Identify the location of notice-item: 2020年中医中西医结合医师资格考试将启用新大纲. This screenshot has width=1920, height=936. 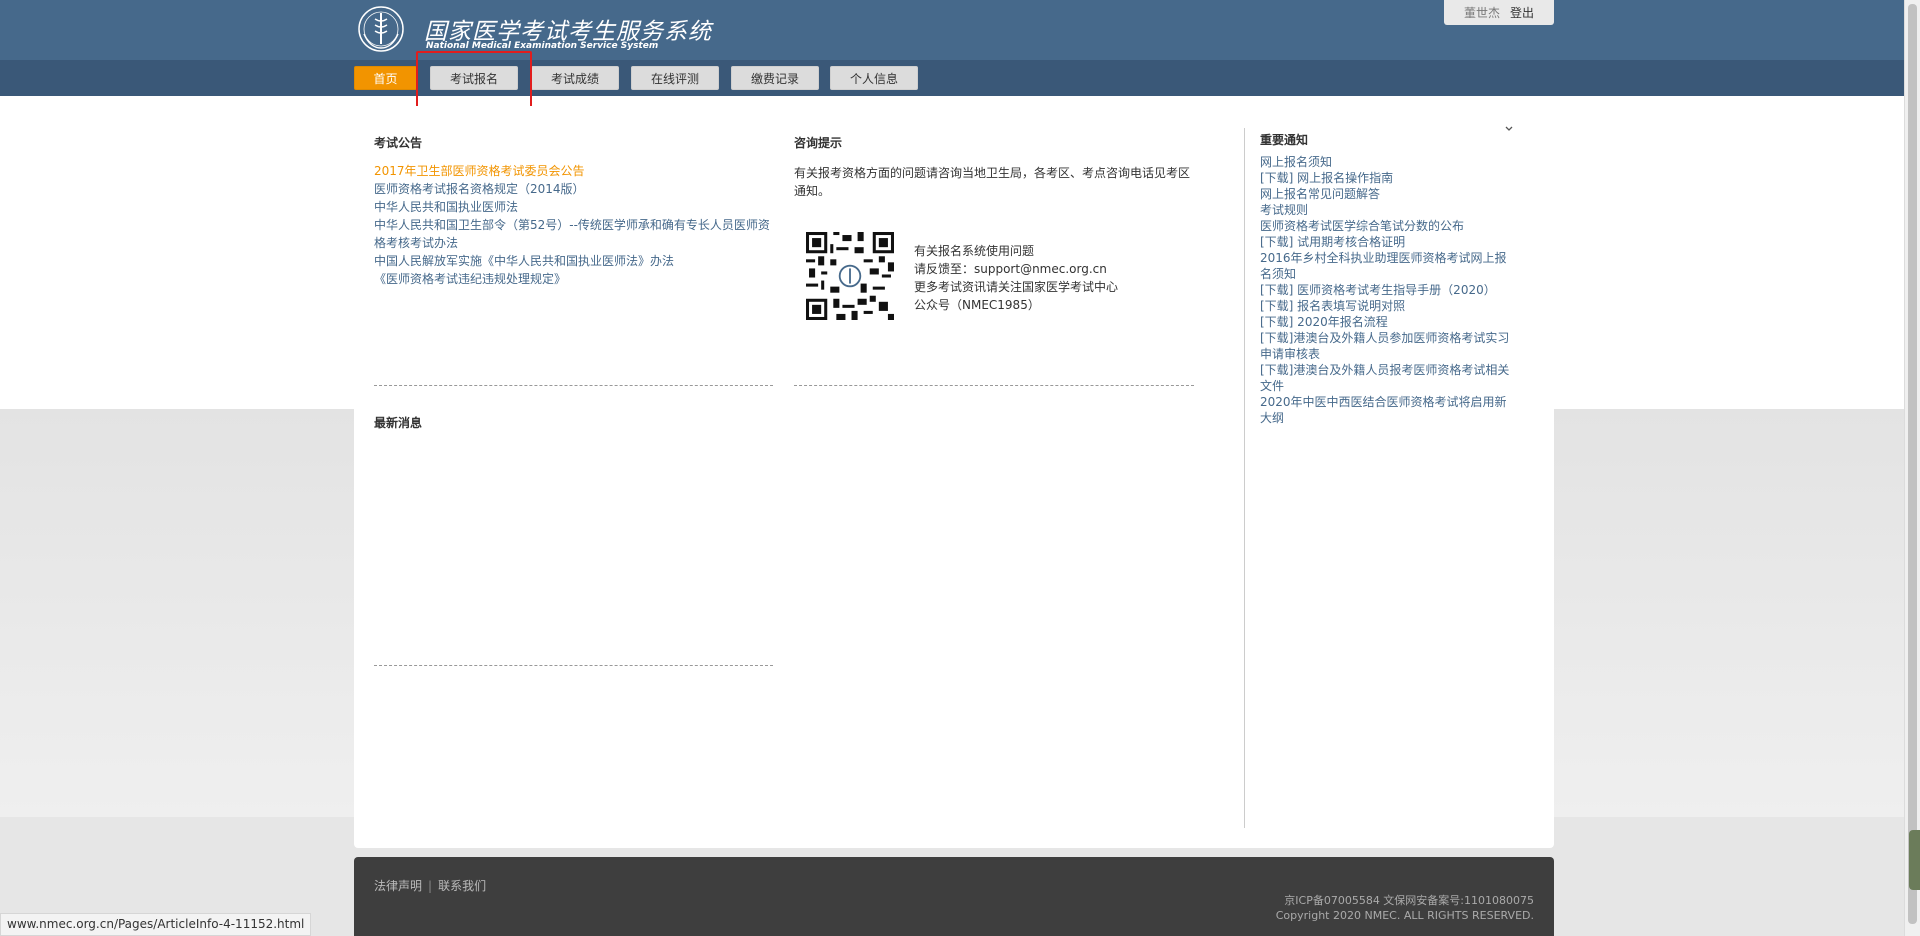
(1389, 410).